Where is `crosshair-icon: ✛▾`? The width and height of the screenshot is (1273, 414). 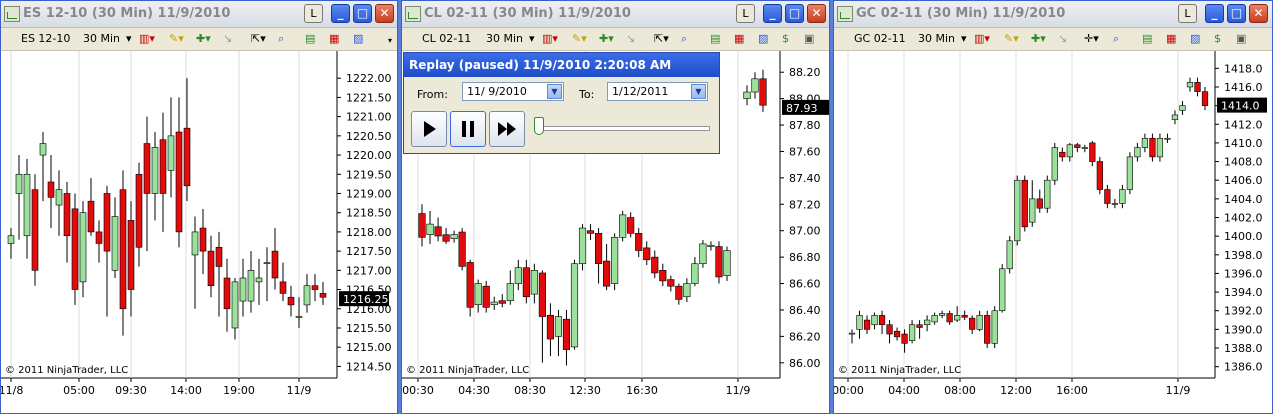
crosshair-icon: ✛▾ is located at coordinates (1091, 38).